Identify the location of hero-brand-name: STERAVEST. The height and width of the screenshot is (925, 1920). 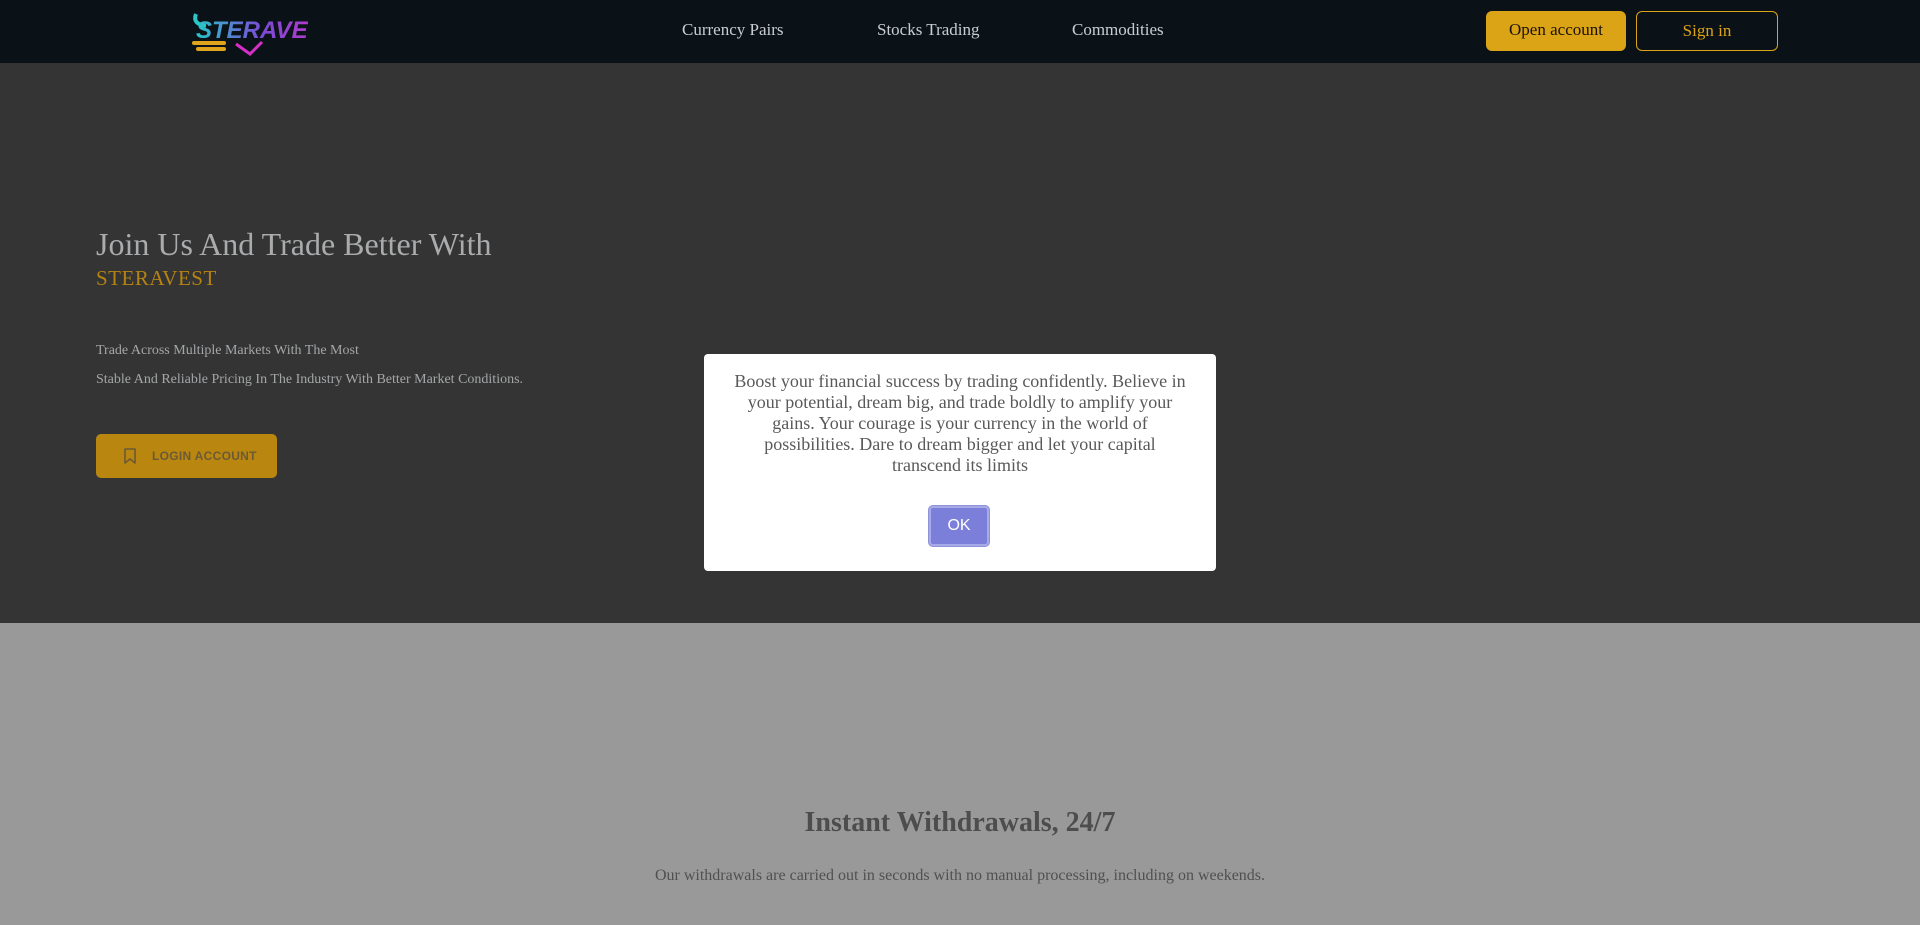
(156, 278).